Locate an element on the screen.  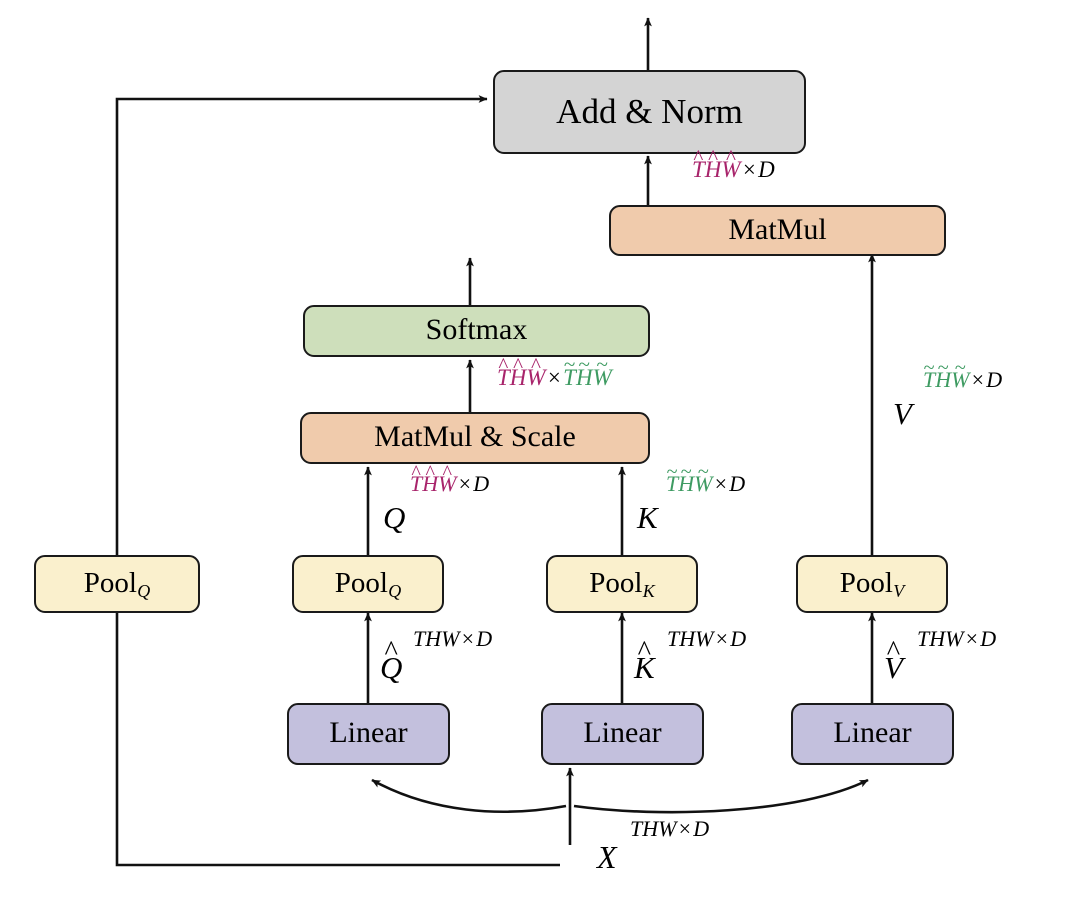
matmul-scale-label: MatMul & Scale is located at coordinates (475, 436).